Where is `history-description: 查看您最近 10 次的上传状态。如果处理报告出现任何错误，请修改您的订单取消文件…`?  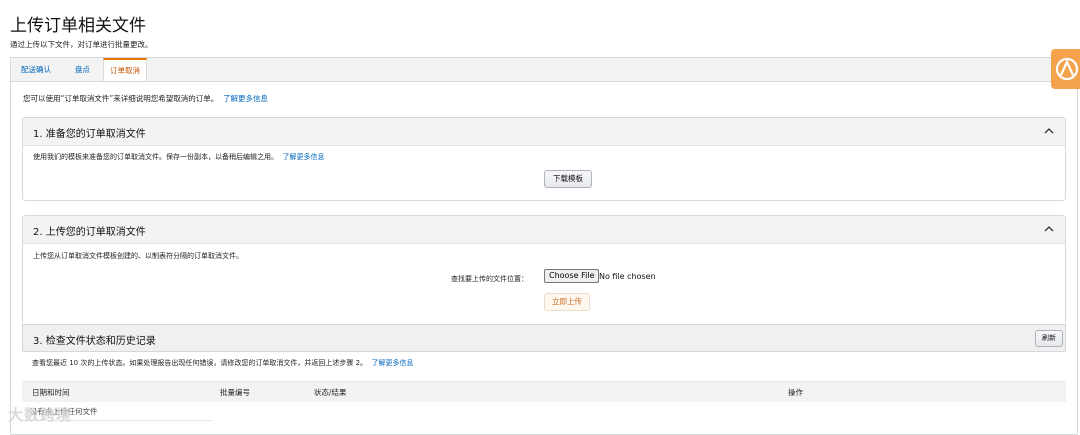
history-description: 查看您最近 10 次的上传状态。如果处理报告出现任何错误，请修改您的订单取消文件… is located at coordinates (223, 363).